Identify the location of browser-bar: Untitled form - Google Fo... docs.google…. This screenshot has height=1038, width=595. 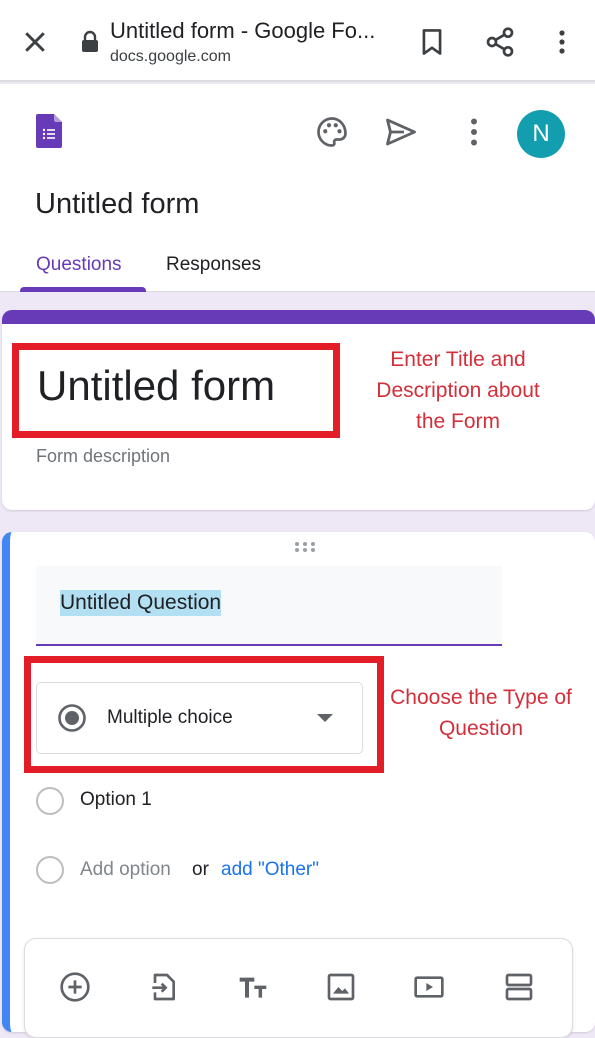
(297, 41).